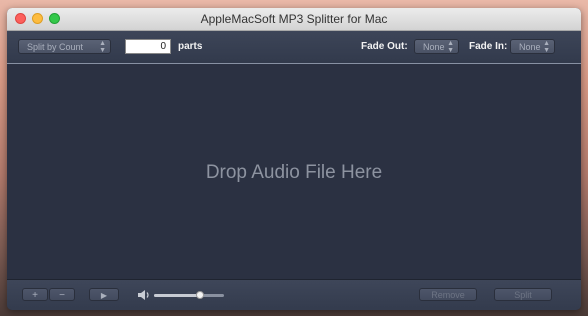 The height and width of the screenshot is (316, 588). What do you see at coordinates (148, 46) in the screenshot?
I see `parts-count-input: 0` at bounding box center [148, 46].